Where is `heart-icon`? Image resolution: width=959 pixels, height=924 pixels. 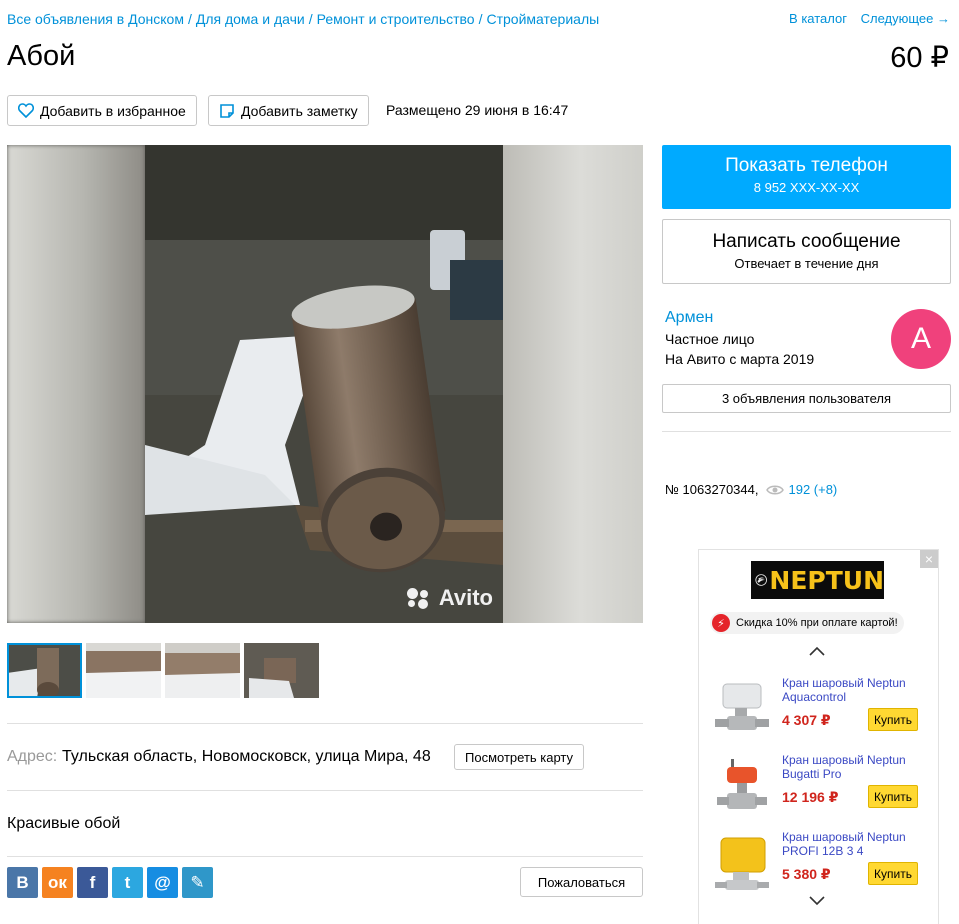 heart-icon is located at coordinates (26, 110).